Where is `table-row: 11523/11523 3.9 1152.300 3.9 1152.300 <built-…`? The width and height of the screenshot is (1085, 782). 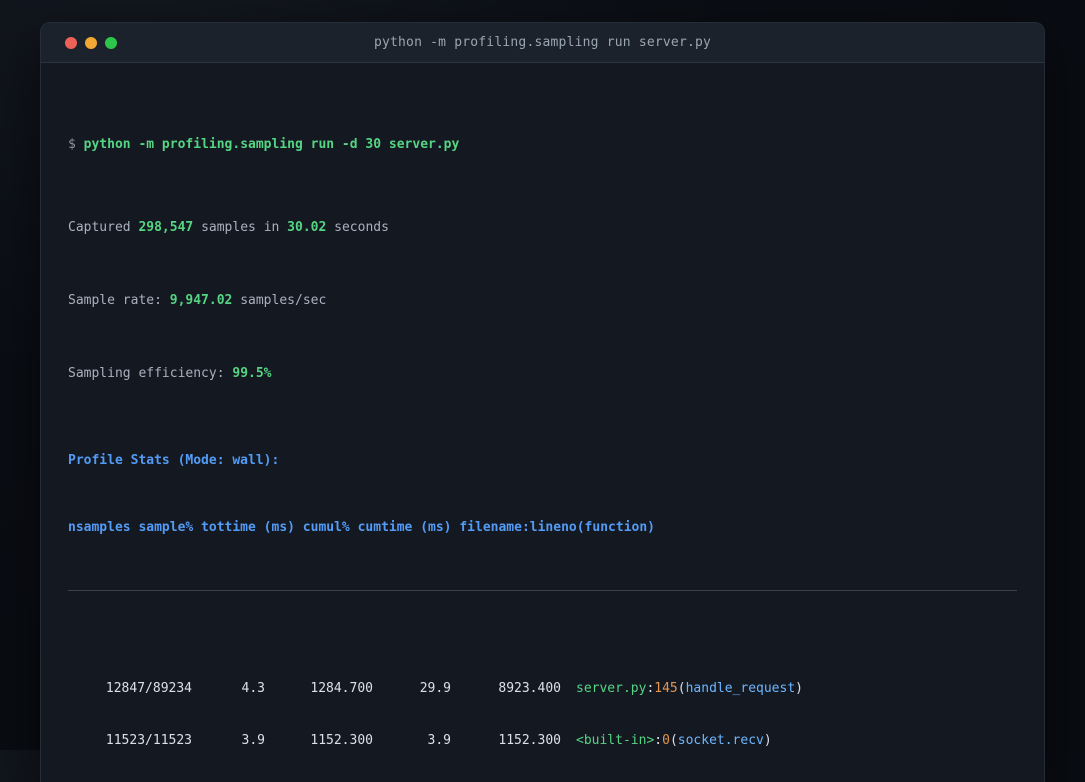
table-row: 11523/11523 3.9 1152.300 3.9 1152.300 <built-… is located at coordinates (542, 741).